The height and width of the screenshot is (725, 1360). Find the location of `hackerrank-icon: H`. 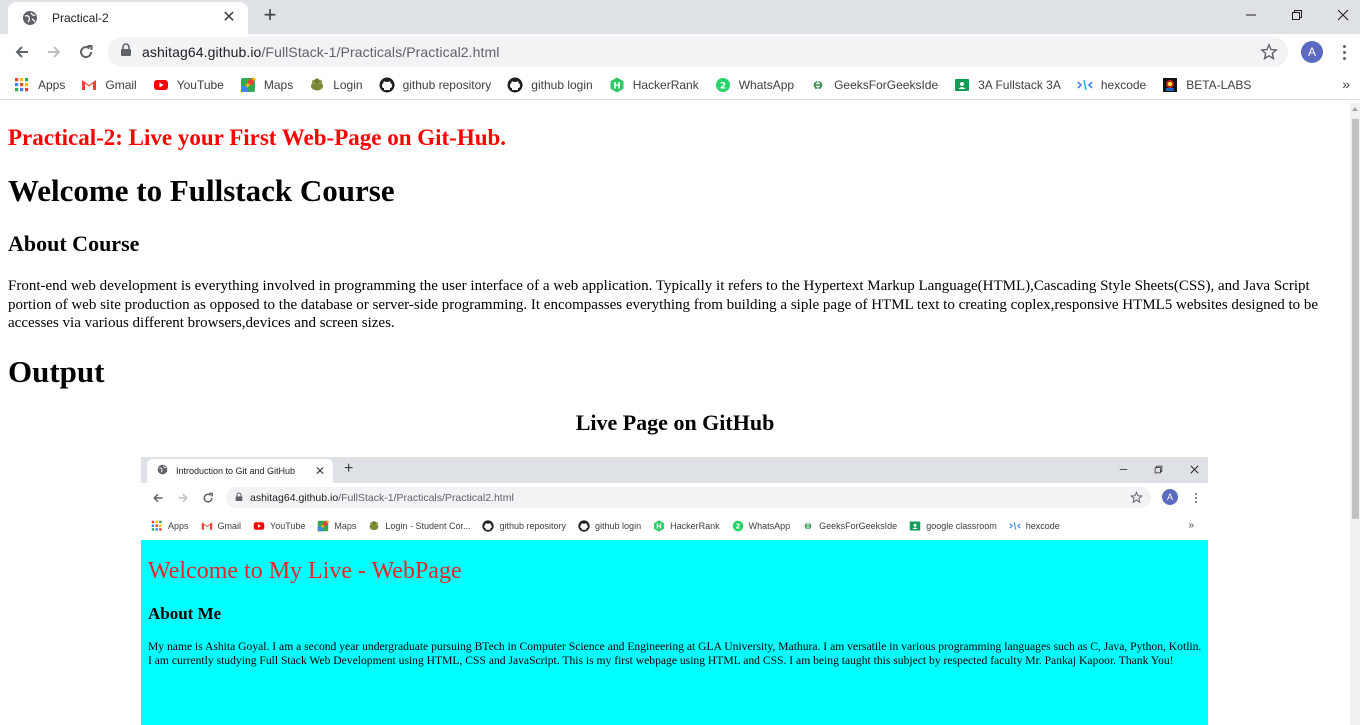

hackerrank-icon: H is located at coordinates (617, 85).